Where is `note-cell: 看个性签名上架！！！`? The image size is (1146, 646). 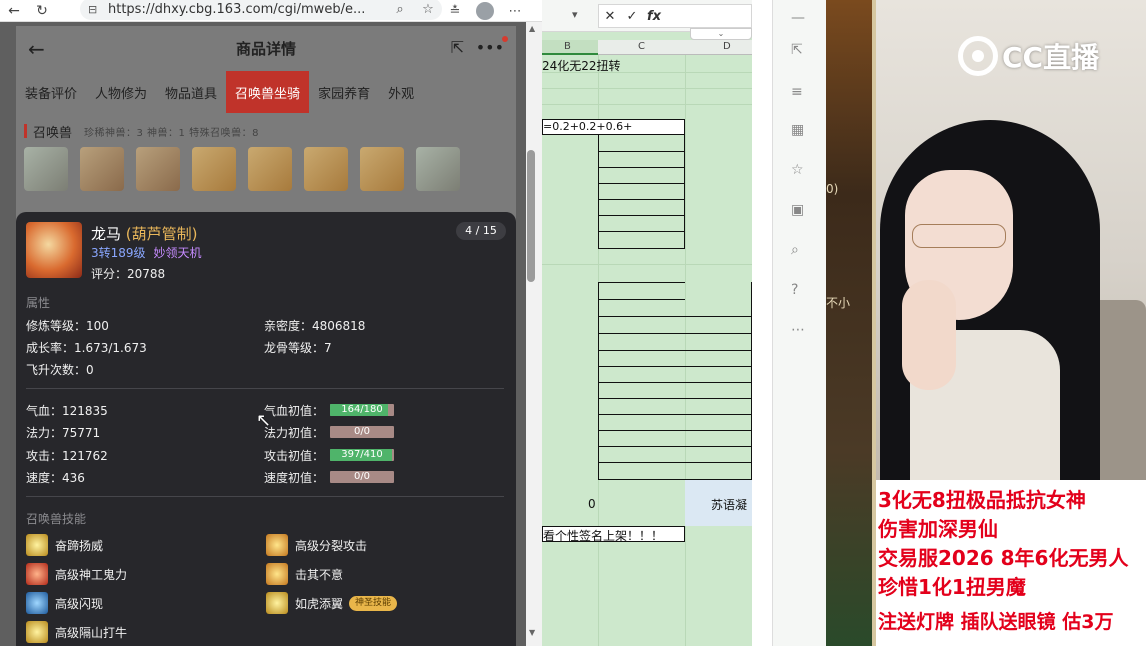
note-cell: 看个性签名上架！！！ is located at coordinates (613, 534).